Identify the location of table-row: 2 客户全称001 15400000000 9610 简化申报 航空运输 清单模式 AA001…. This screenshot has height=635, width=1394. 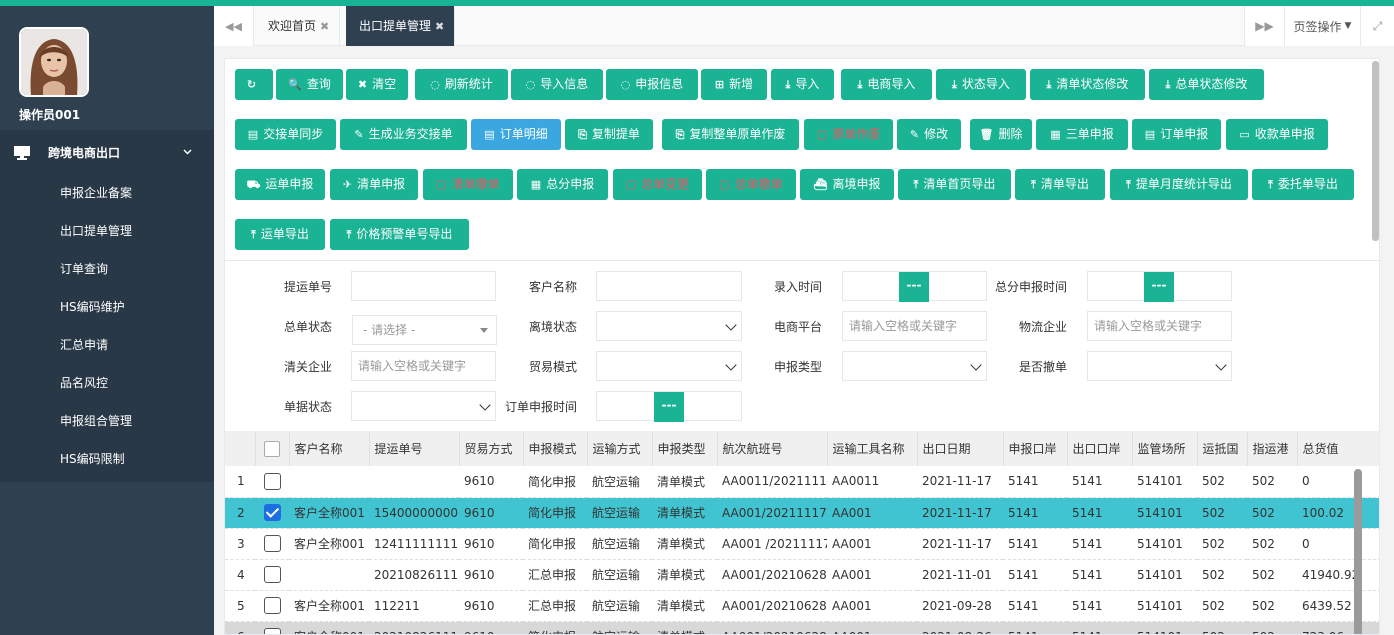
(802, 513).